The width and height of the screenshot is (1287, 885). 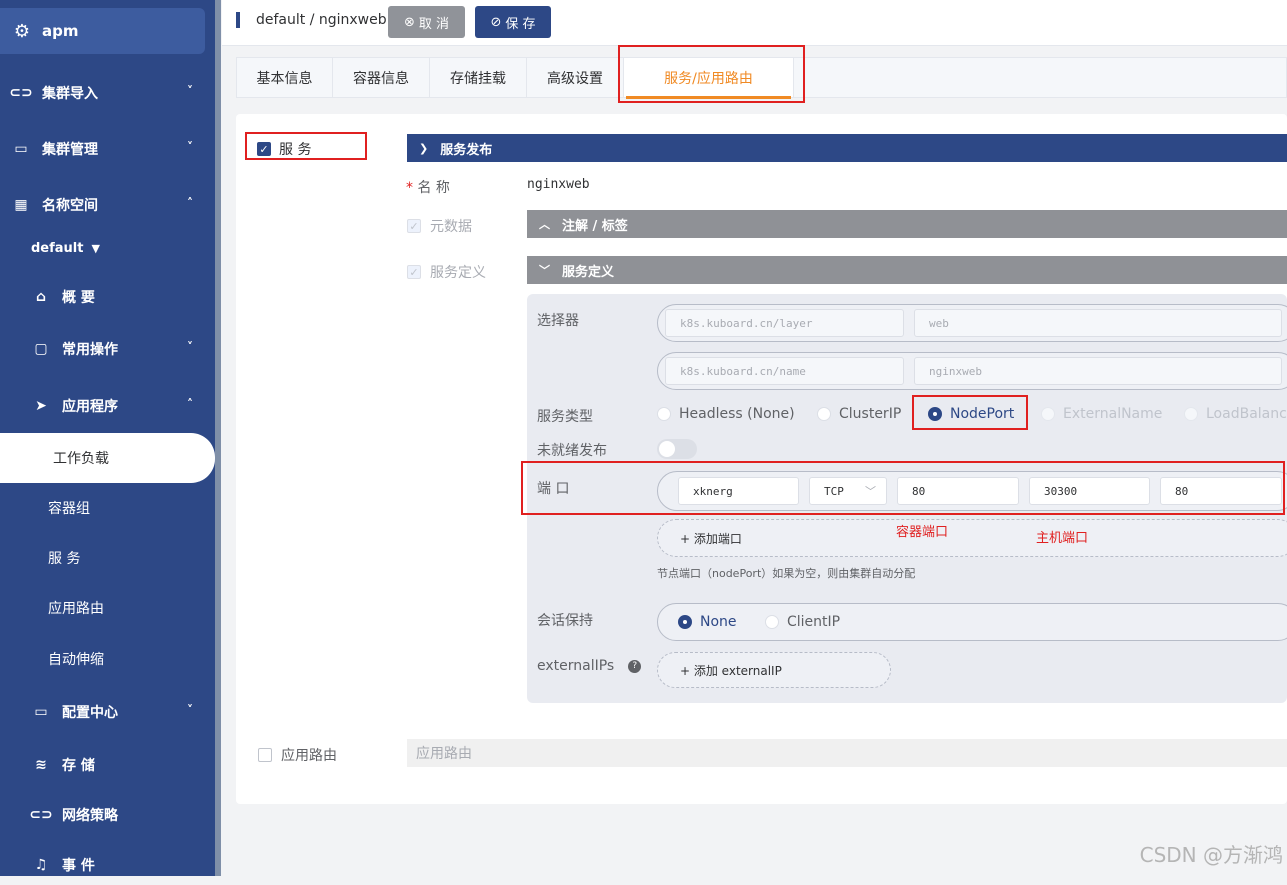 I want to click on sidebar-item-label: 服 务, so click(x=64, y=559).